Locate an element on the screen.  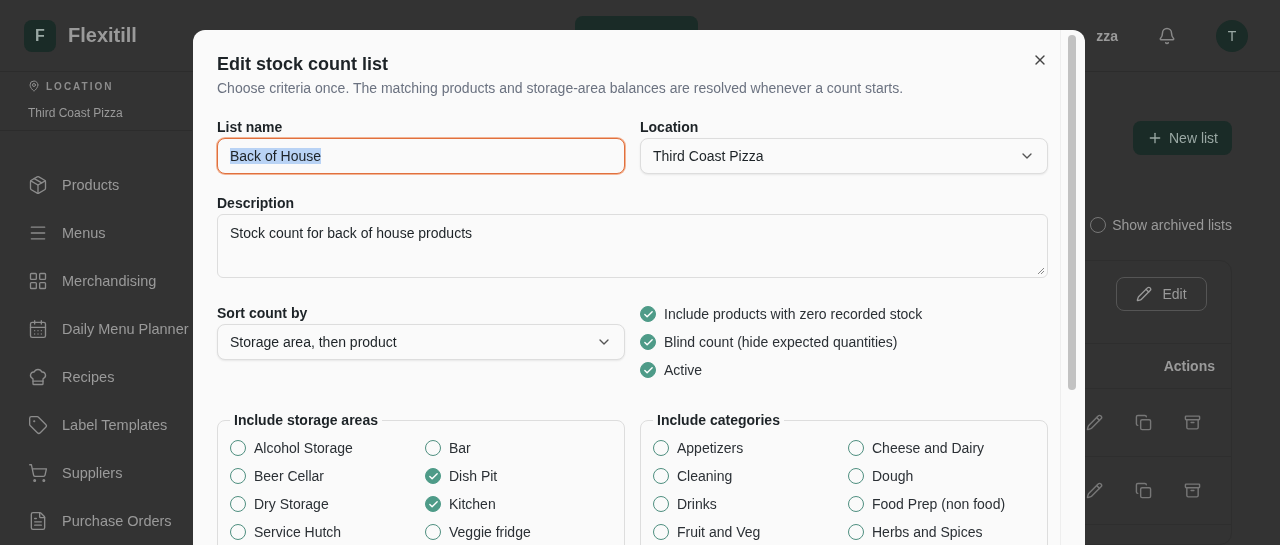
checkbox-label: Herbs and Spices is located at coordinates (927, 532).